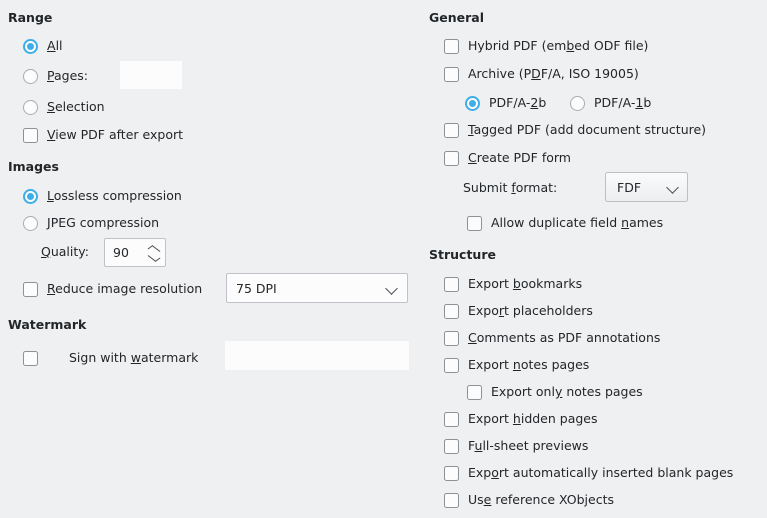 This screenshot has width=767, height=518. Describe the element at coordinates (33, 166) in the screenshot. I see `images-group-title: Images` at that location.